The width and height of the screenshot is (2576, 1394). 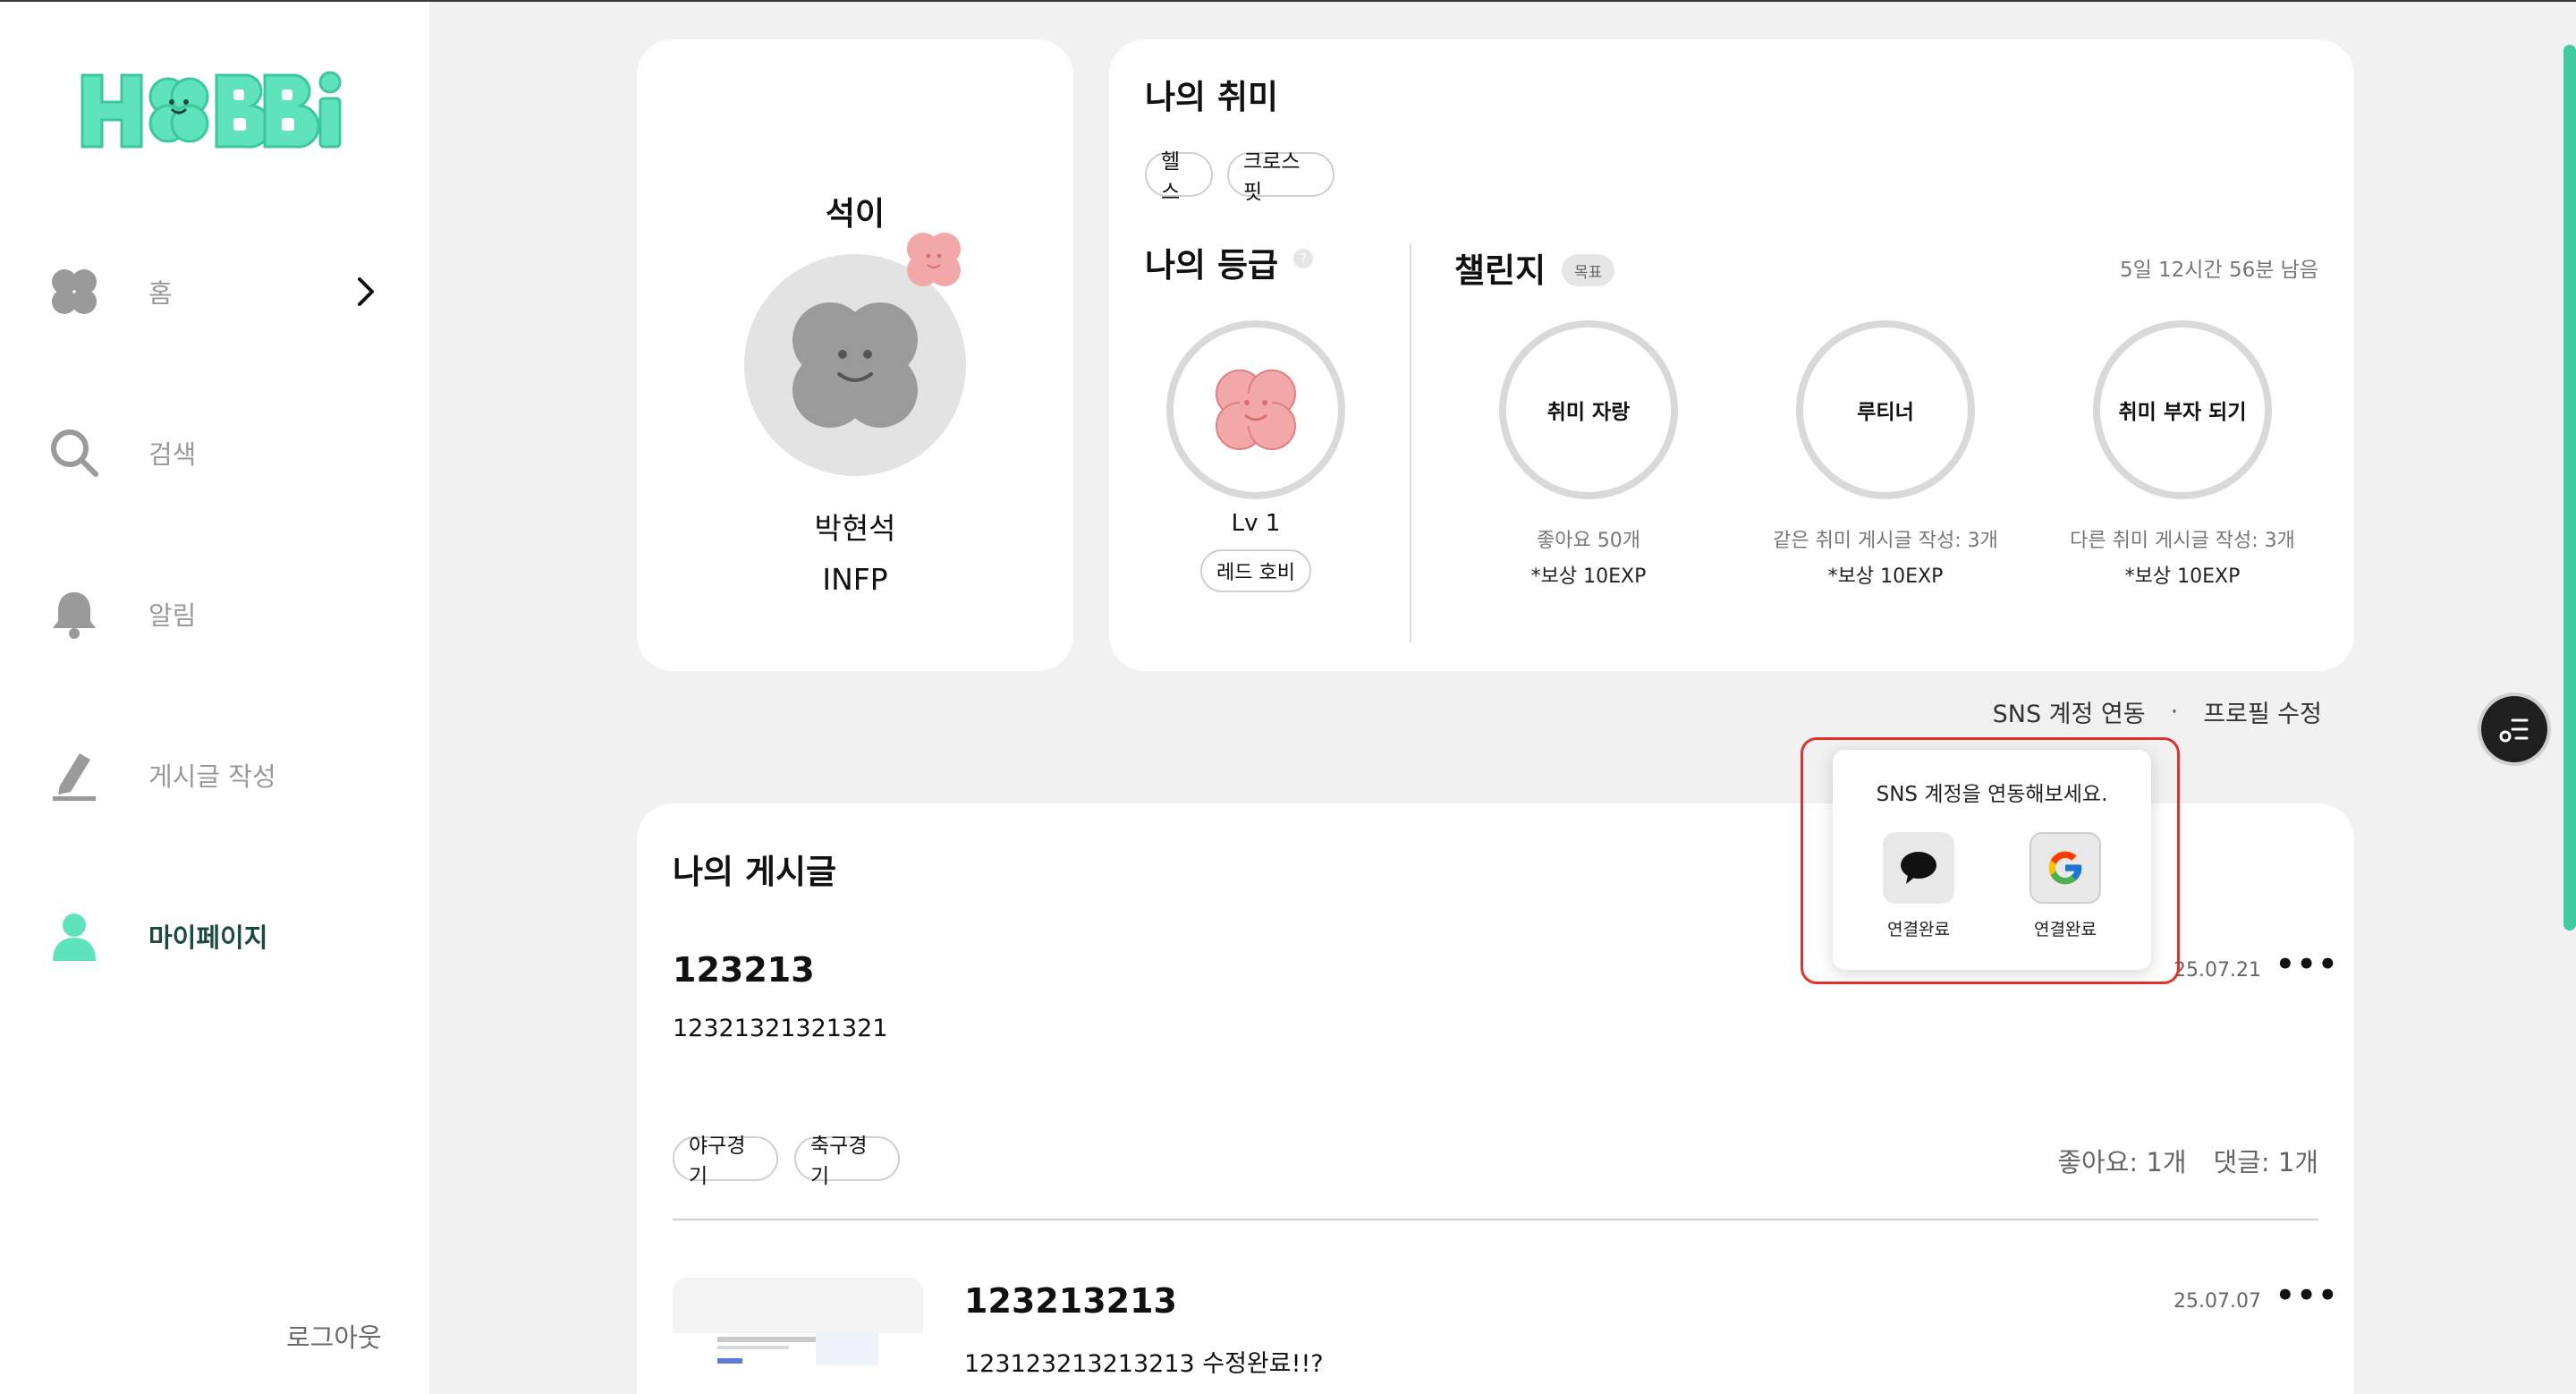 What do you see at coordinates (1410, 442) in the screenshot?
I see `section-divider` at bounding box center [1410, 442].